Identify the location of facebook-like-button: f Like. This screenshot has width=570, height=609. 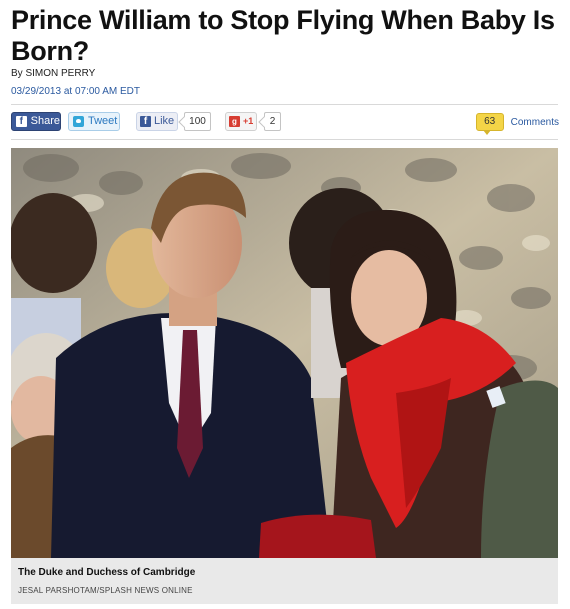
(157, 121).